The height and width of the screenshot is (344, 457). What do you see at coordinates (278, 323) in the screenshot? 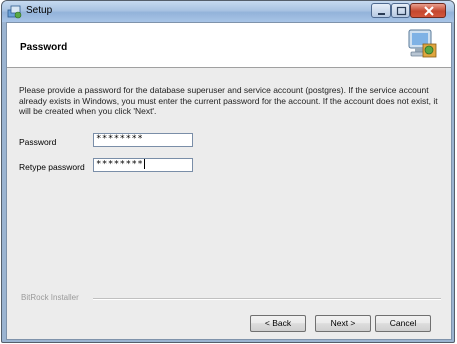
I see `back-button: < Back` at bounding box center [278, 323].